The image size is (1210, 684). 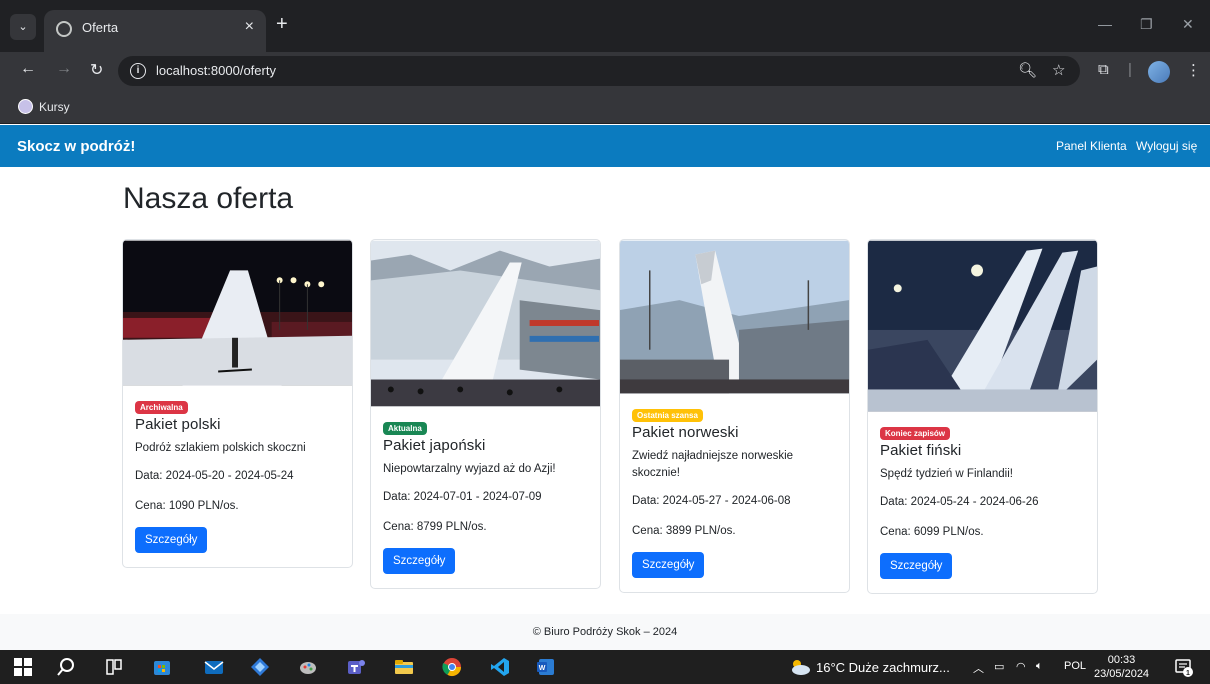 I want to click on store-icon, so click(x=162, y=667).